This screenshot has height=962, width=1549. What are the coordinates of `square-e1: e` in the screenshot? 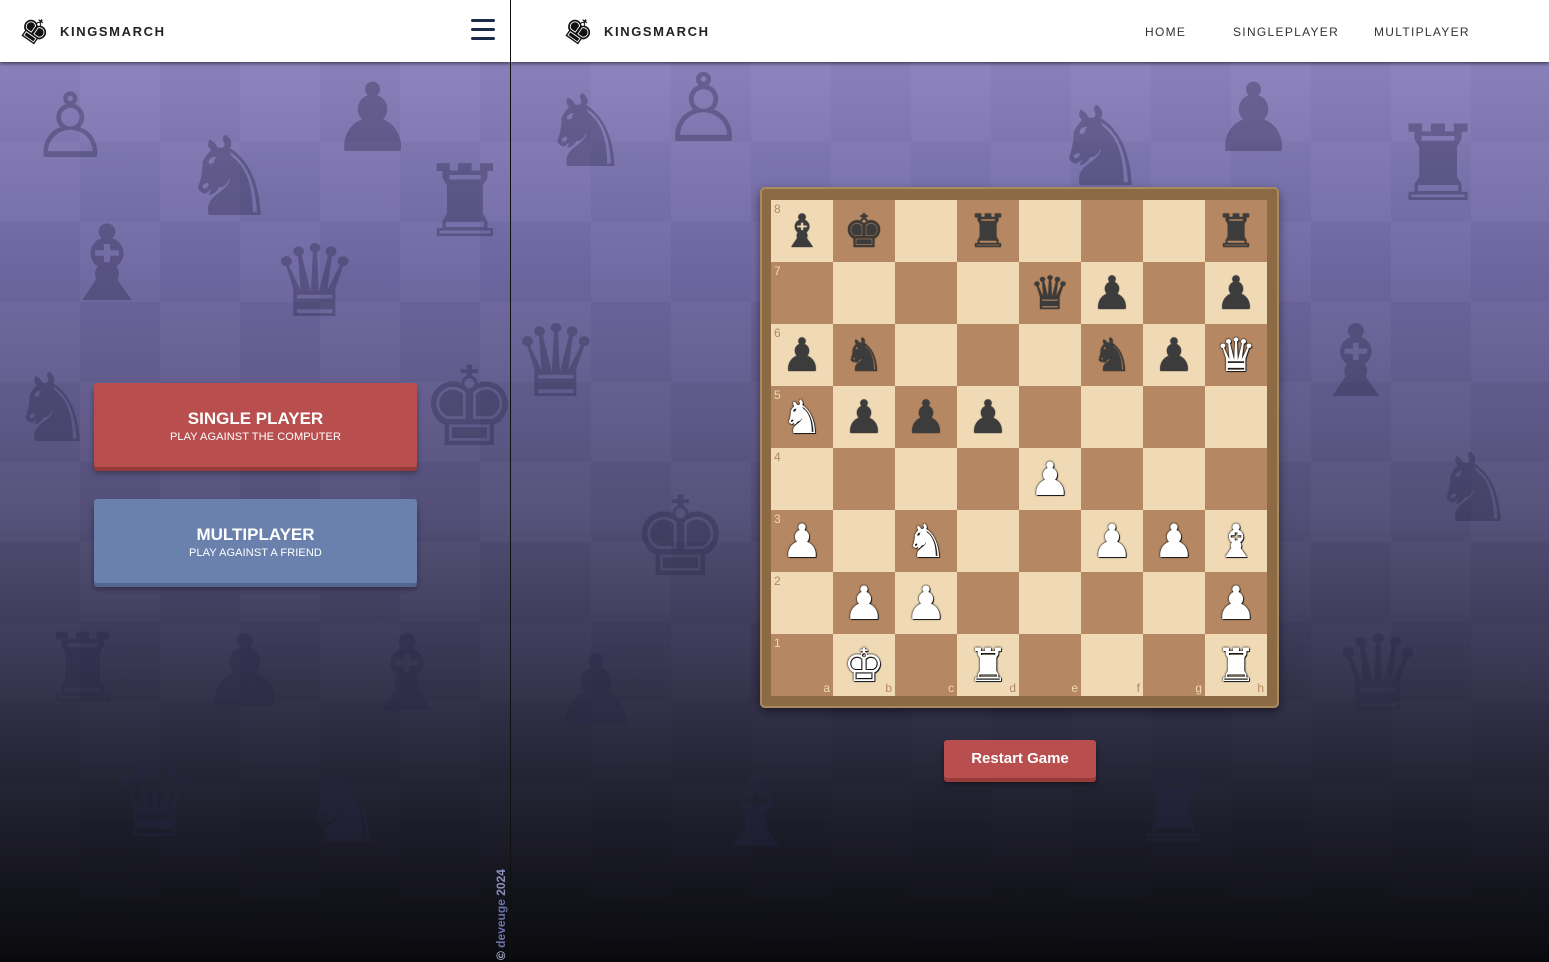 It's located at (1050, 665).